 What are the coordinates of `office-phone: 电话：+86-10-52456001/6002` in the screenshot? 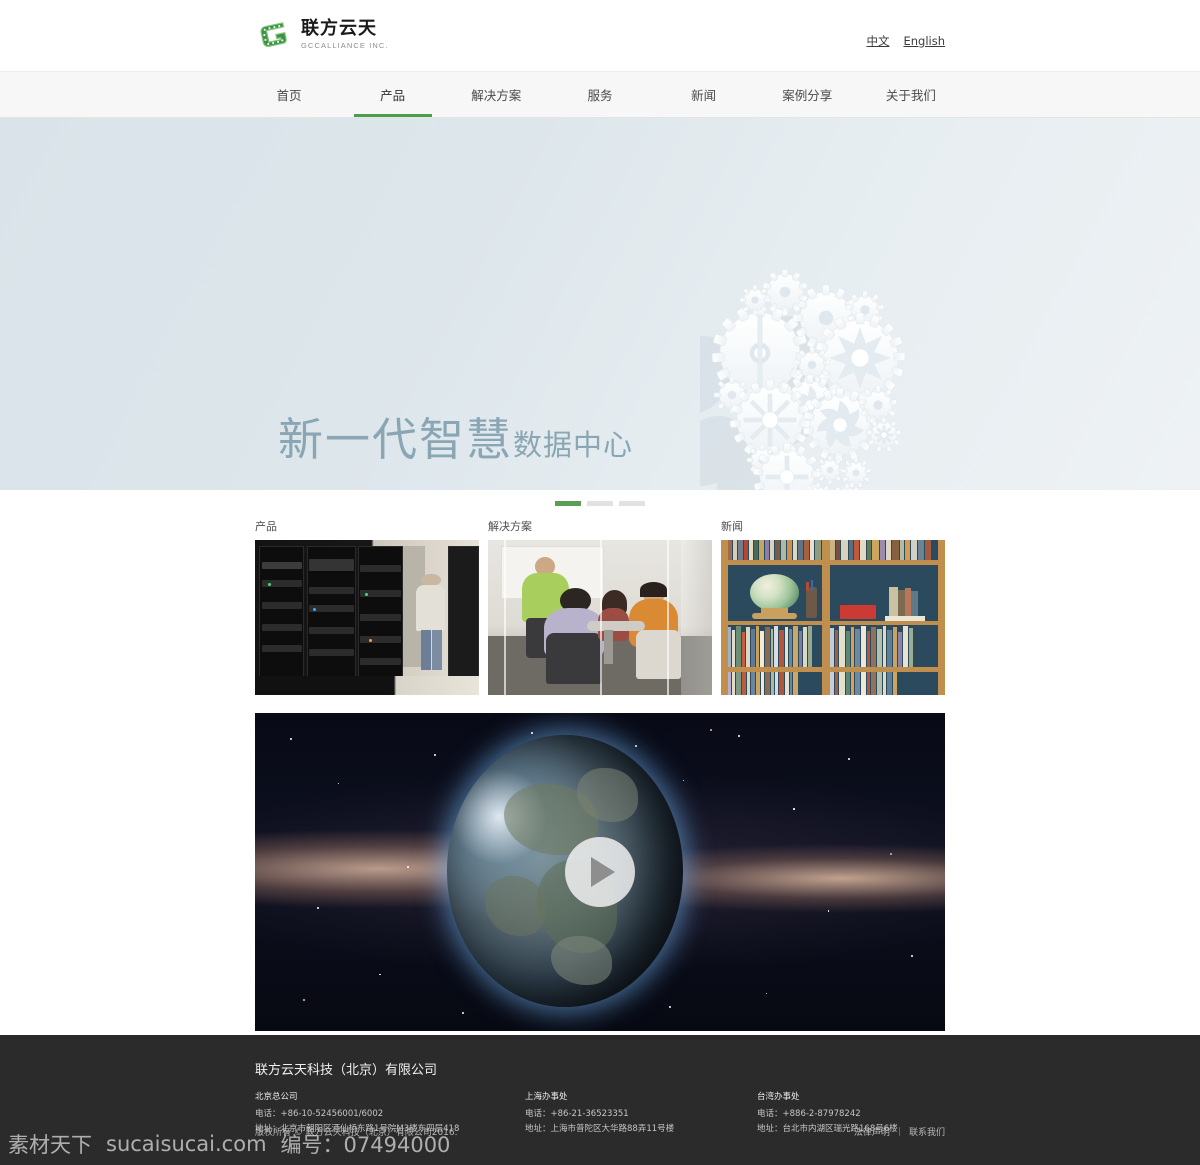 It's located at (319, 1113).